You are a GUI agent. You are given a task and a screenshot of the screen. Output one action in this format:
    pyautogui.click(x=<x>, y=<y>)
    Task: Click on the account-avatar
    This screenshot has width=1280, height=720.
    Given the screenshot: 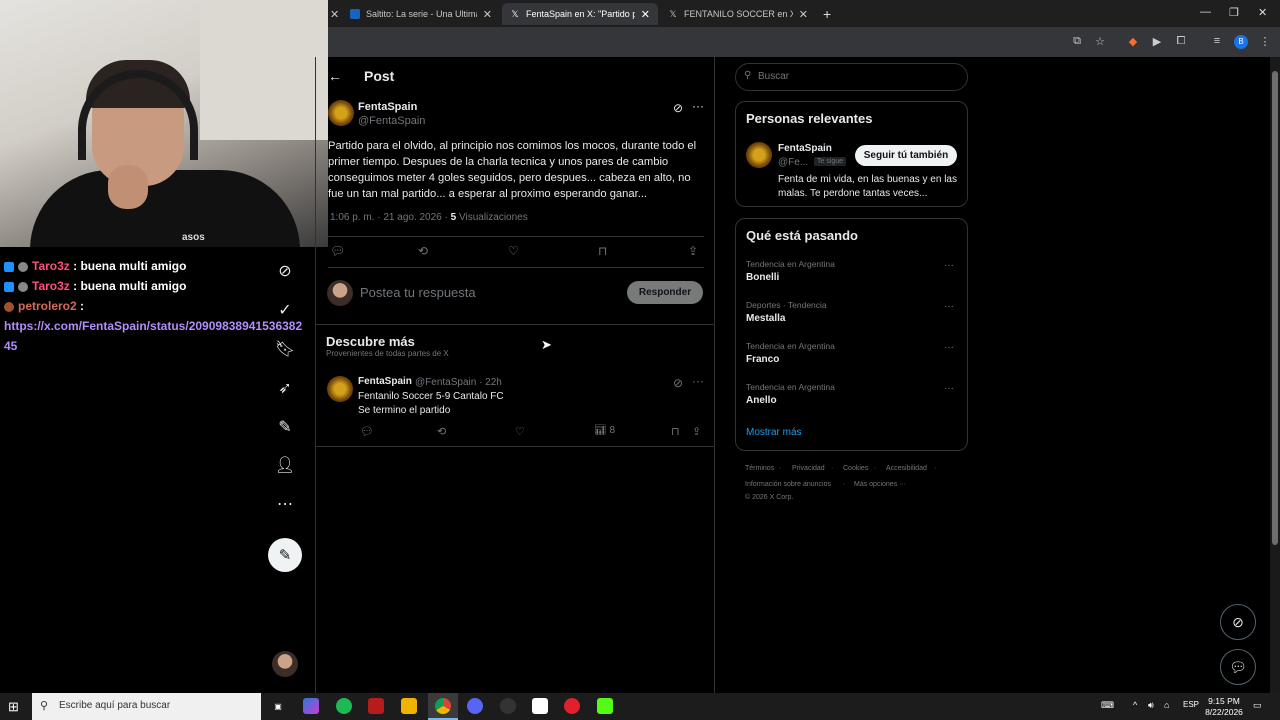 What is the action you would take?
    pyautogui.click(x=285, y=664)
    